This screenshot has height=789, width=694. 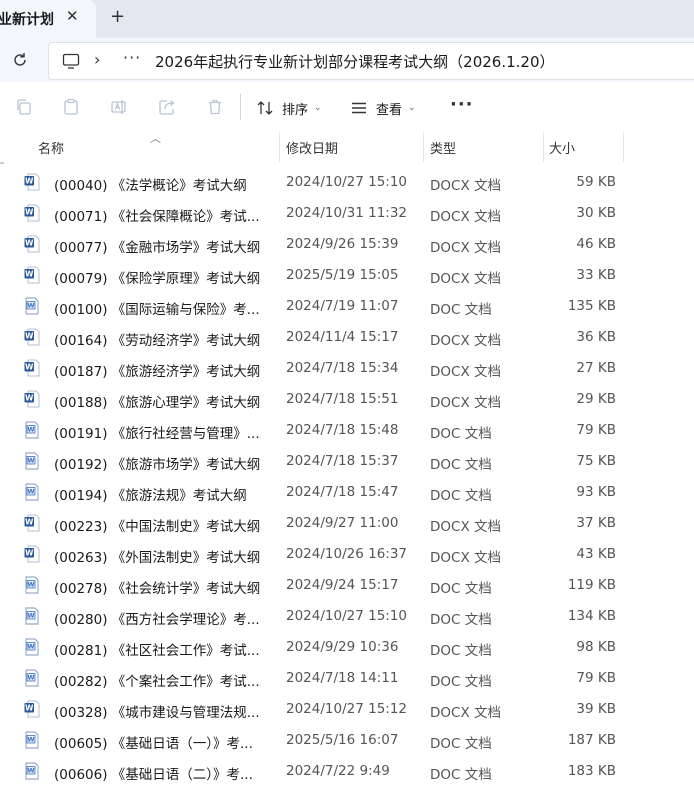 What do you see at coordinates (462, 104) in the screenshot?
I see `more-options-button: ···` at bounding box center [462, 104].